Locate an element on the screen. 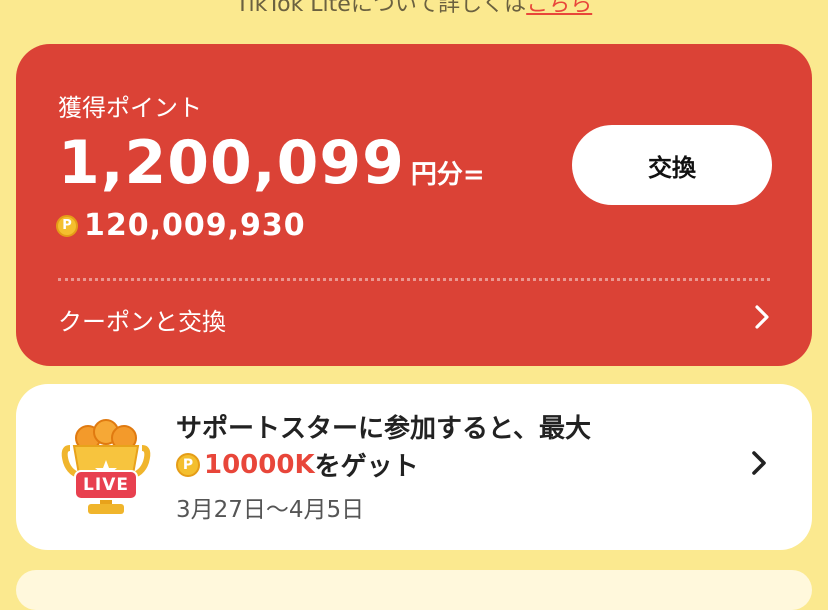  promo-suffix: をゲット is located at coordinates (366, 467).